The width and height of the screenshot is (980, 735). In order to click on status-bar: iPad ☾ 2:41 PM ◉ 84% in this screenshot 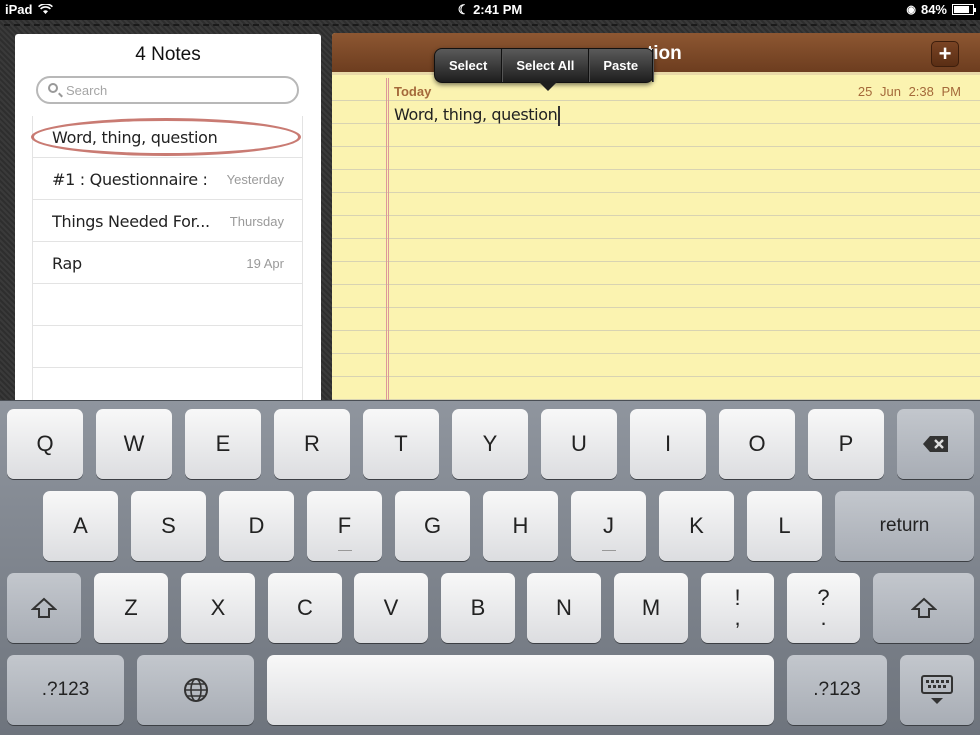, I will do `click(490, 10)`.